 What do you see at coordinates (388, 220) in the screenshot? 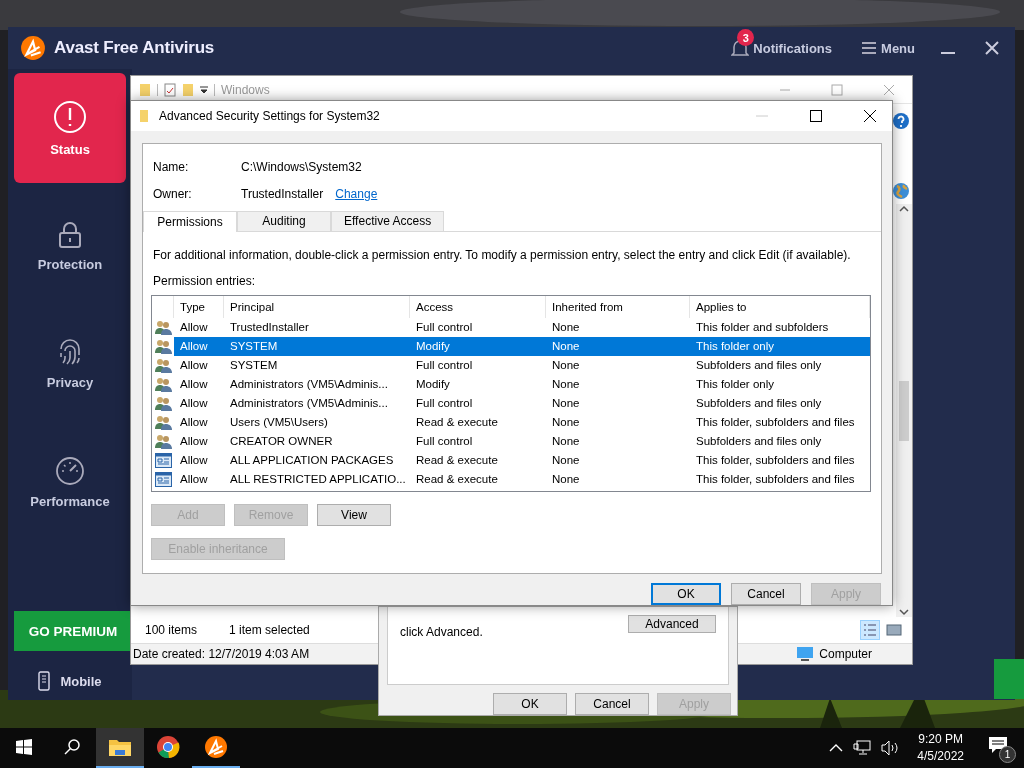
I see `tab: Effective Access` at bounding box center [388, 220].